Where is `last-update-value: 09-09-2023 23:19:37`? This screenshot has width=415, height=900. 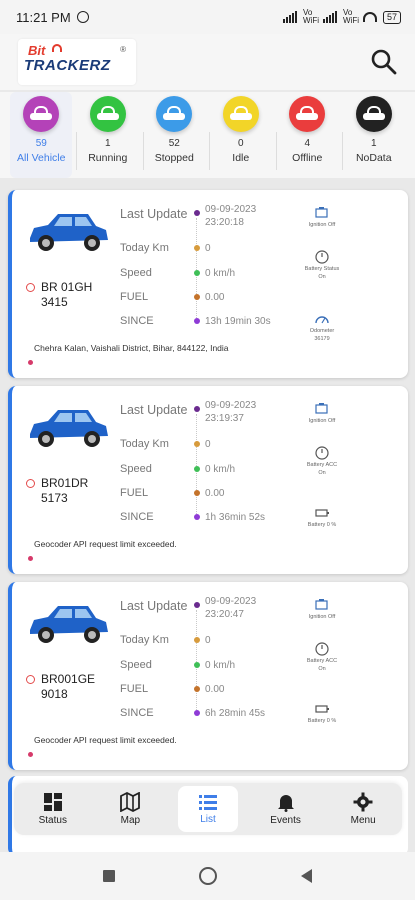 last-update-value: 09-09-2023 23:19:37 is located at coordinates (231, 412).